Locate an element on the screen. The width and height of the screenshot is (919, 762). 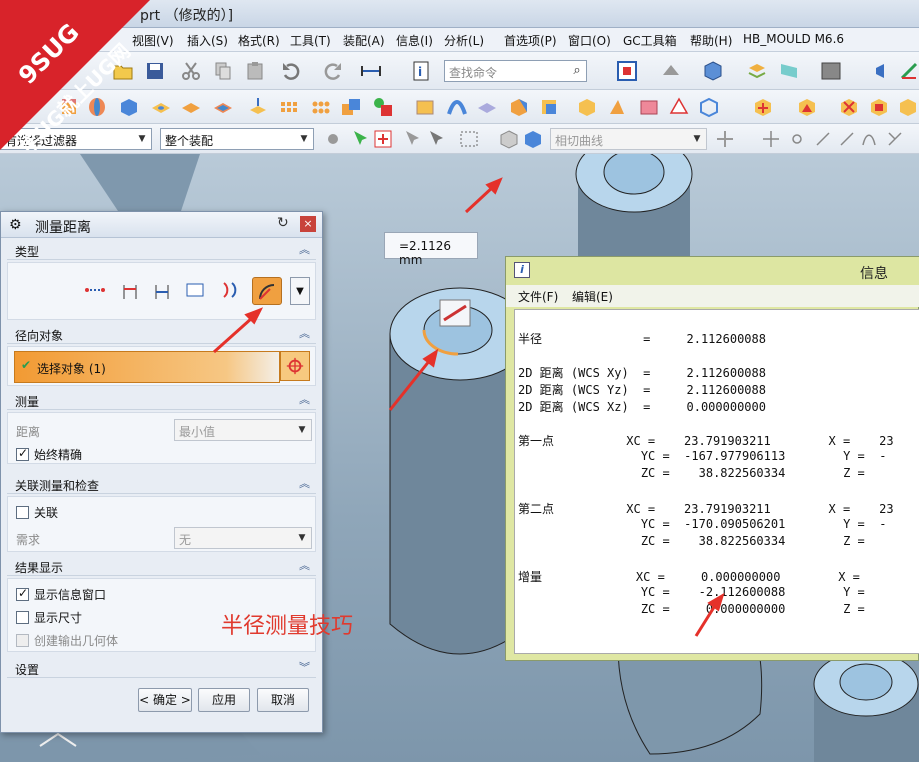
site-logo: 9SUG 学UG就上UG网 is located at coordinates (75, 75).